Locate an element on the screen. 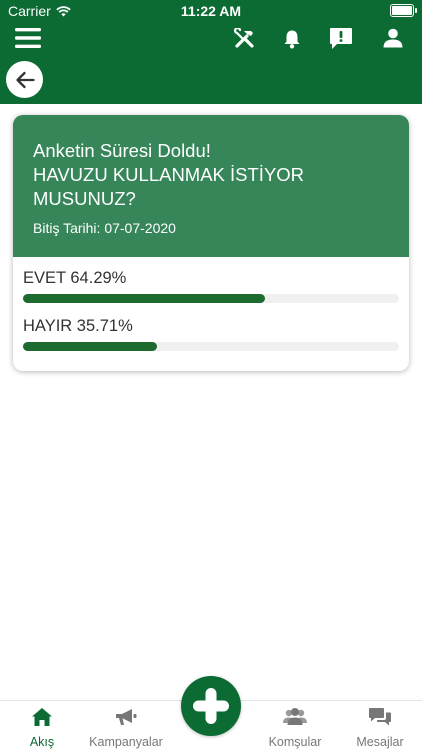  tab-label: Komşular is located at coordinates (295, 742).